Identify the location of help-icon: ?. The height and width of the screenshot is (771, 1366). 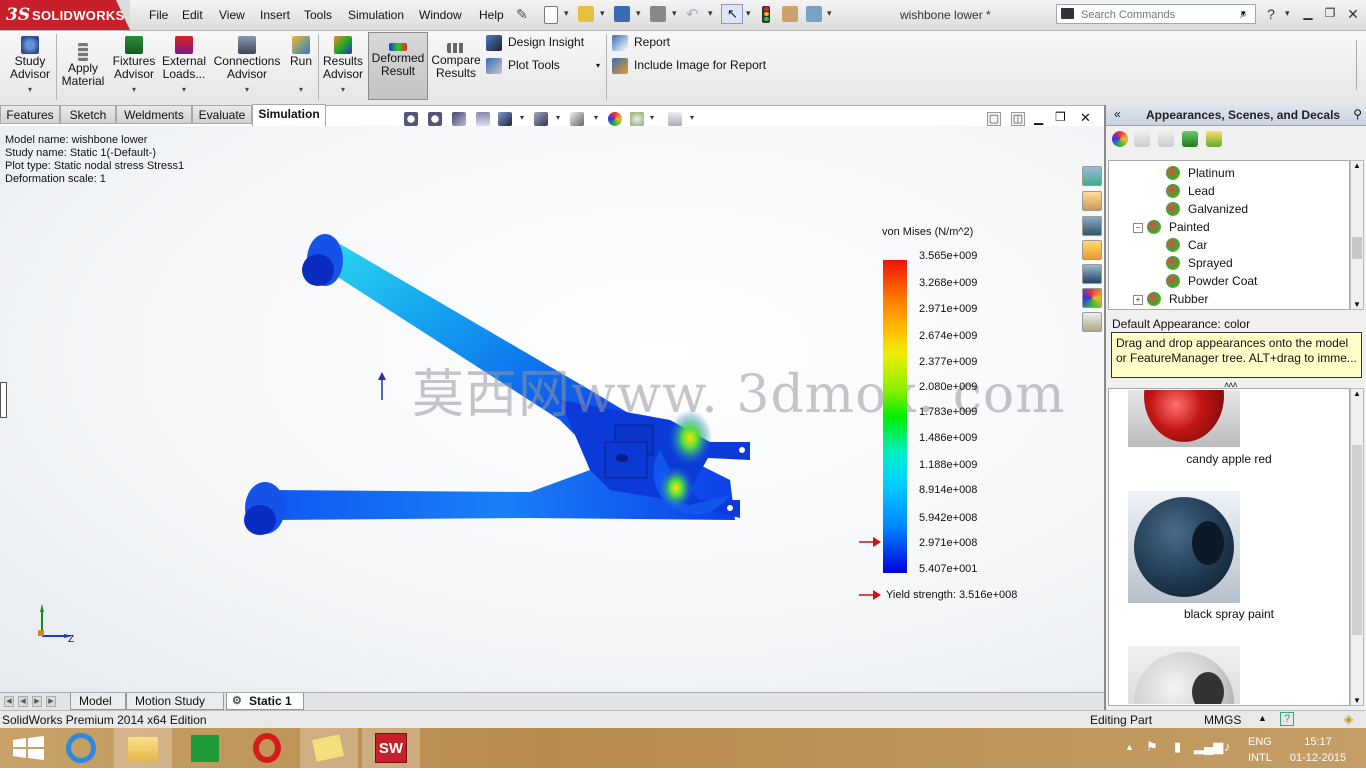
(1271, 14).